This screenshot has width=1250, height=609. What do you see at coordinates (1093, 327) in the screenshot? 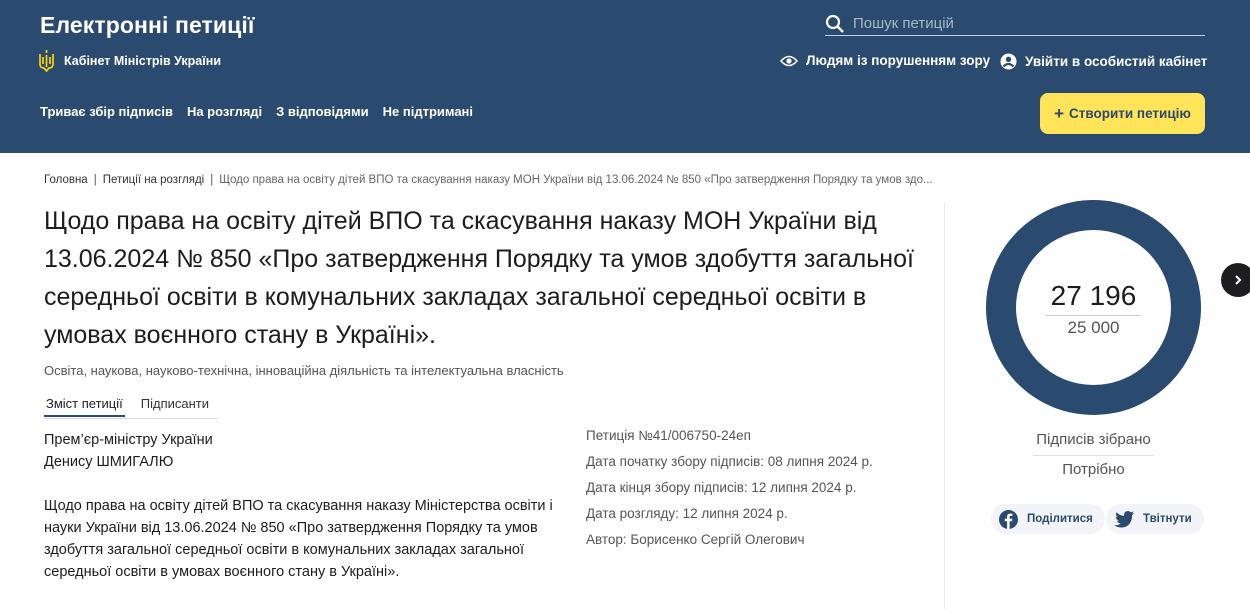
I see `signatures-goal: 25 000` at bounding box center [1093, 327].